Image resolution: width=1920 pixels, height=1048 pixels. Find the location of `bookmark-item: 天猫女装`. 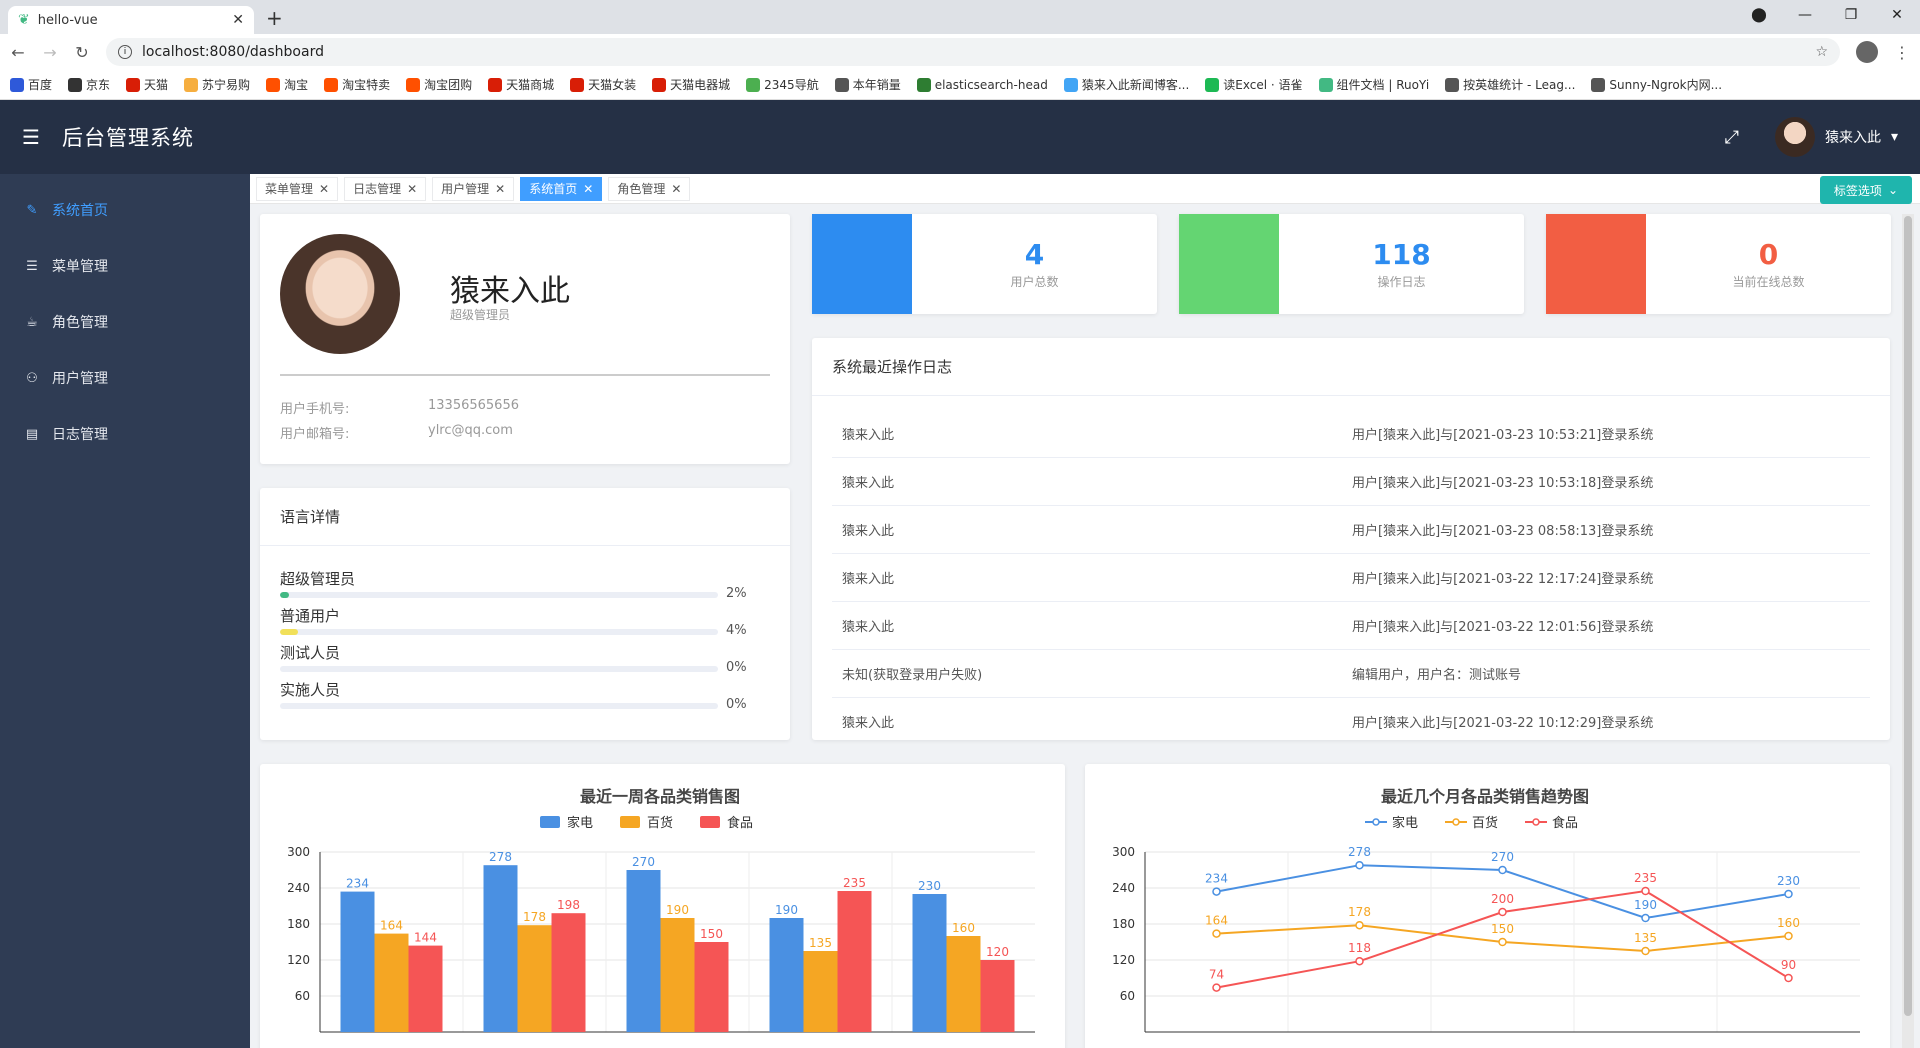

bookmark-item: 天猫女装 is located at coordinates (603, 84).